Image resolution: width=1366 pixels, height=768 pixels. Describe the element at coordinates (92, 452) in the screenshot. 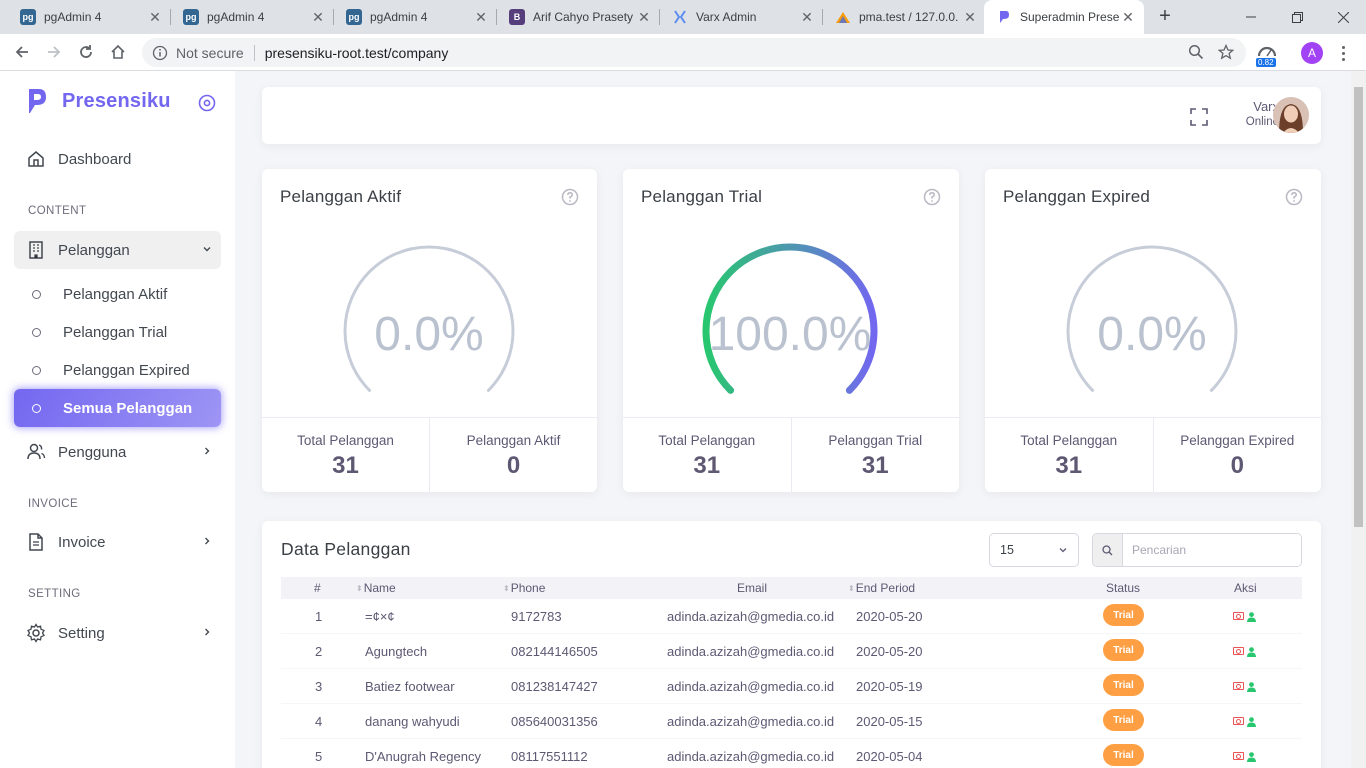

I see `sidebar-item-label: Pengguna` at that location.